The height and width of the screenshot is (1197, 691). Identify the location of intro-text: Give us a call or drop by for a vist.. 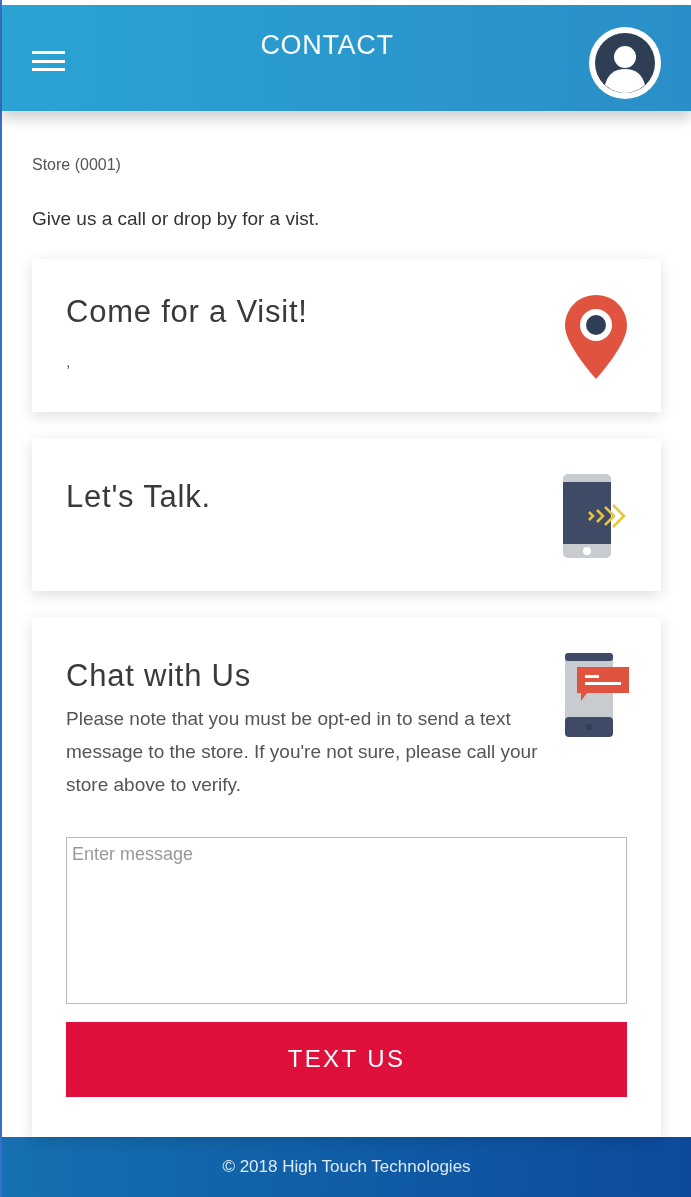
(176, 218).